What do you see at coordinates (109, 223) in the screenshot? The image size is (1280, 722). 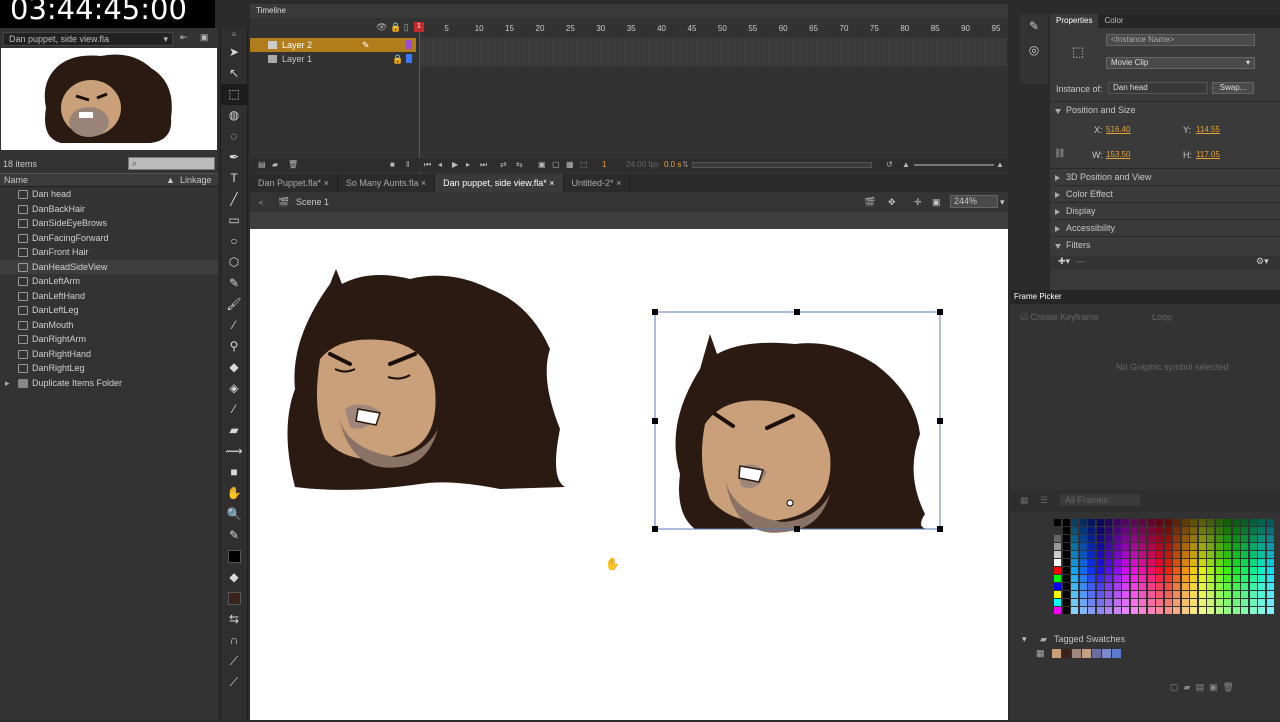 I see `library-item: DanSideEyeBrows` at bounding box center [109, 223].